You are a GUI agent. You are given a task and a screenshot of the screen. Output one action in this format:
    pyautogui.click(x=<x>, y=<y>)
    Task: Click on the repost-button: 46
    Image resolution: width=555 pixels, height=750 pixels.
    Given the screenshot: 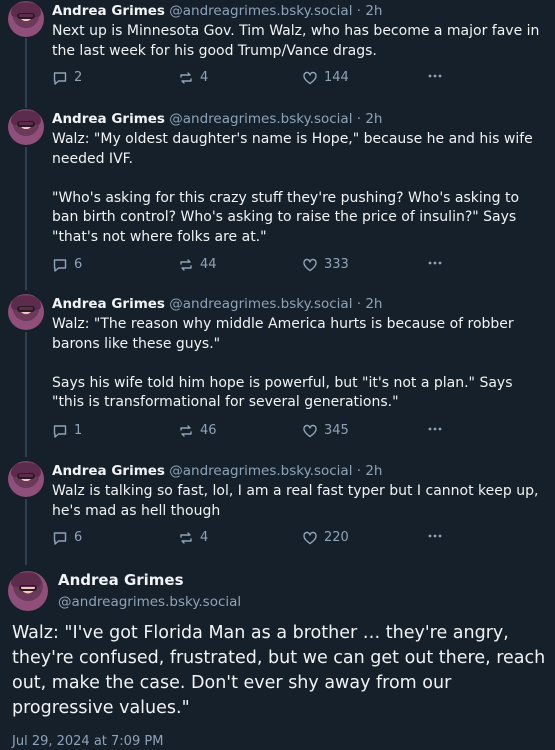 What is the action you would take?
    pyautogui.click(x=197, y=431)
    